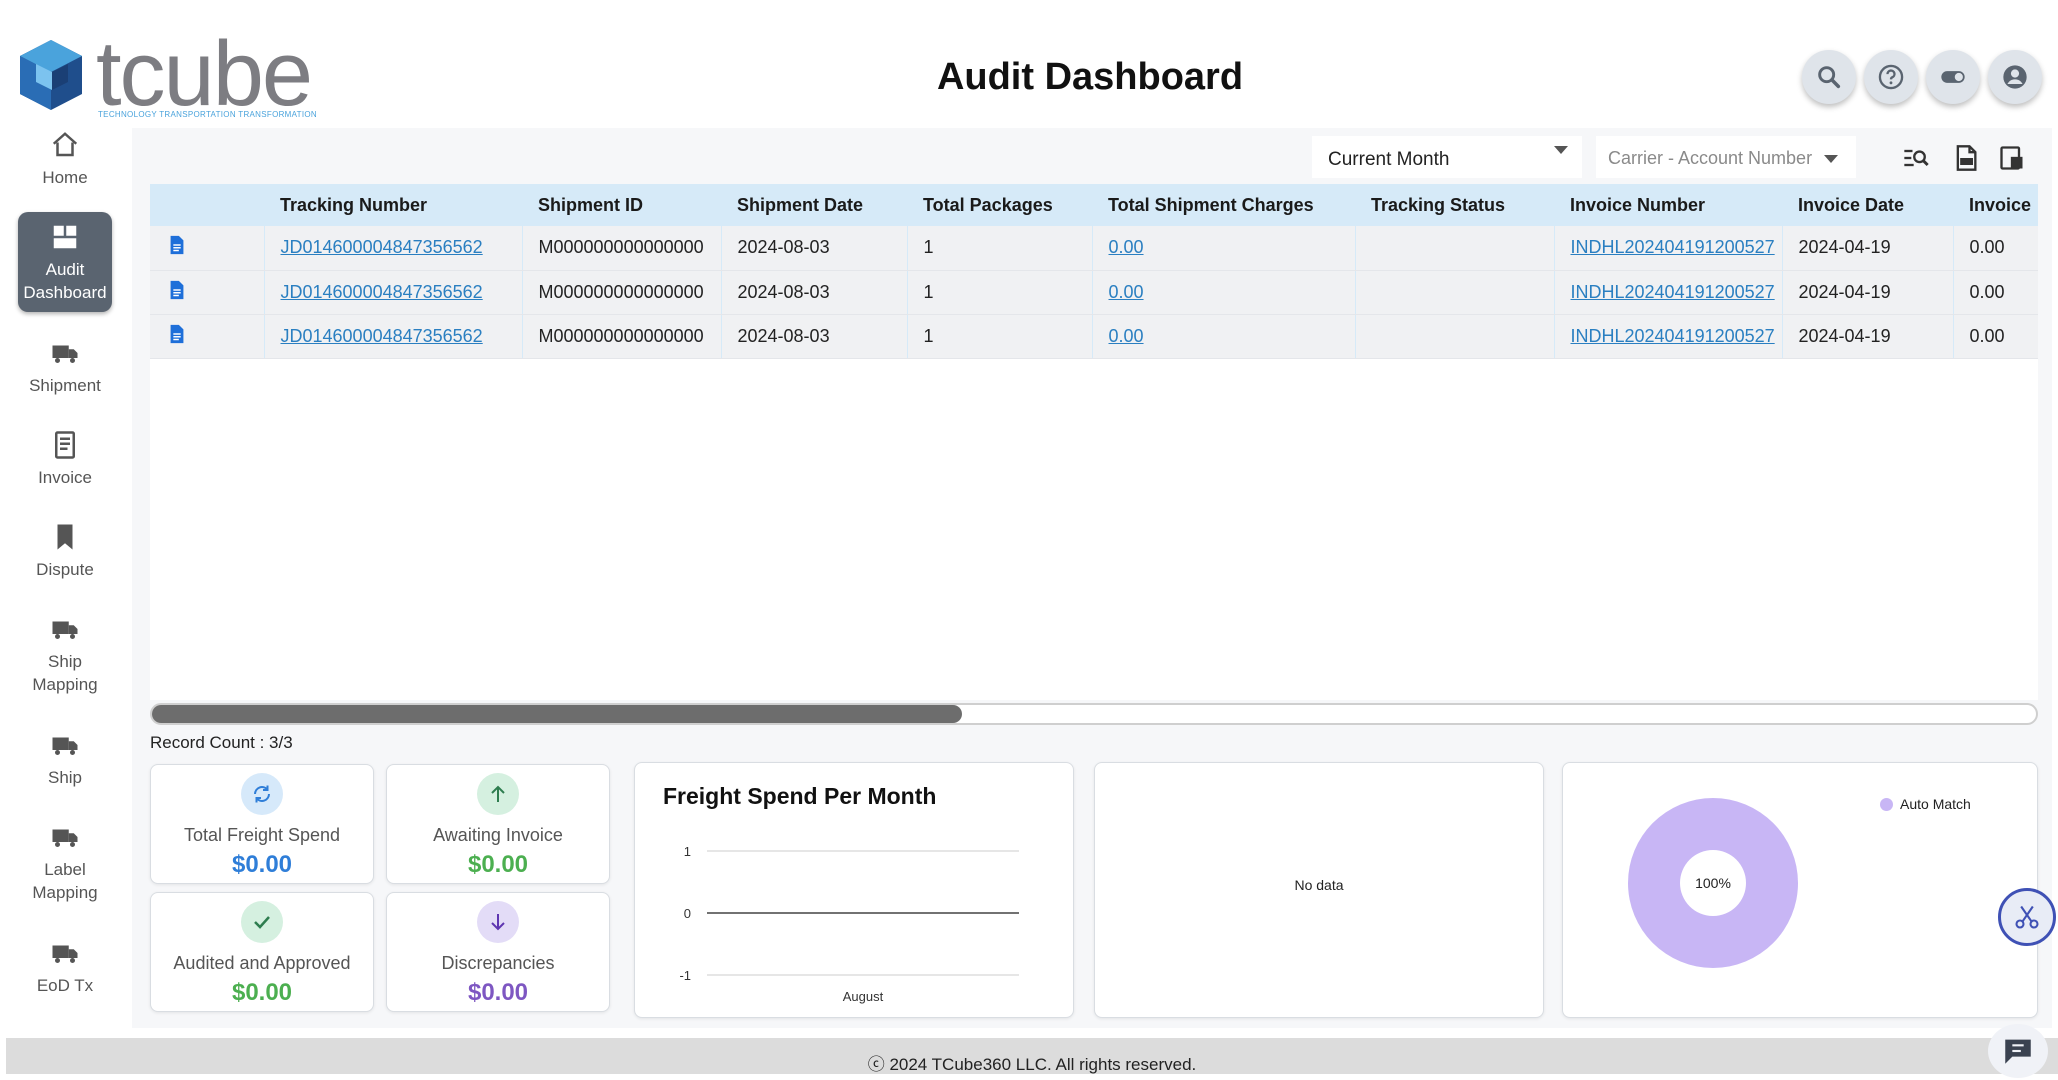  Describe the element at coordinates (65, 967) in the screenshot. I see `sidebar-item-eod-tx: EoD Tx` at that location.